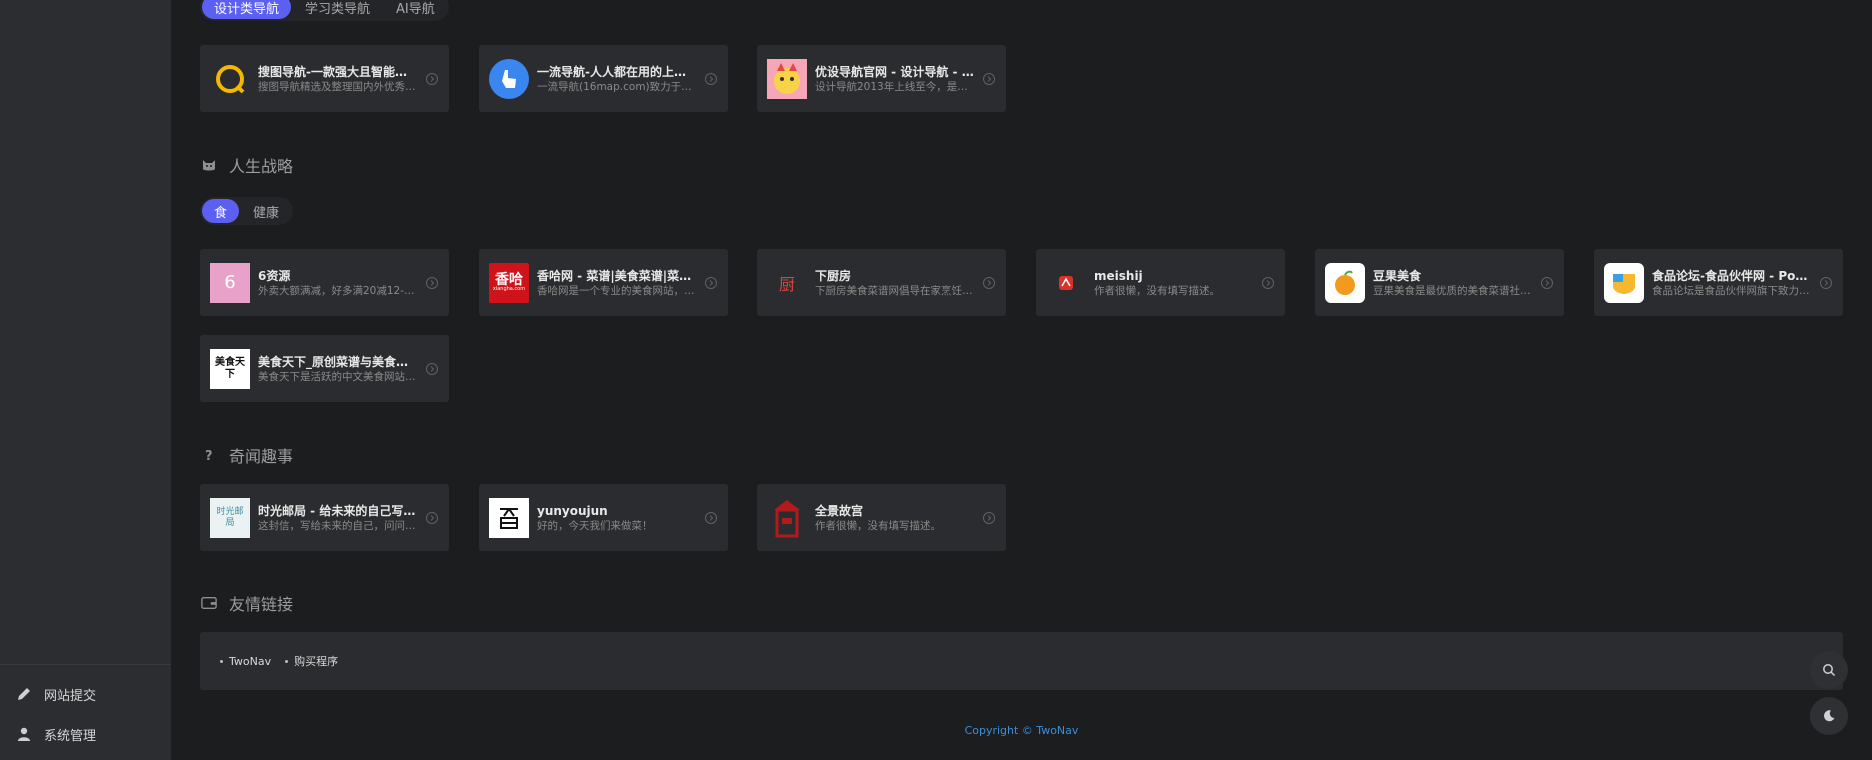  Describe the element at coordinates (786, 284) in the screenshot. I see `xiachufang-logo-icon: 厨` at that location.